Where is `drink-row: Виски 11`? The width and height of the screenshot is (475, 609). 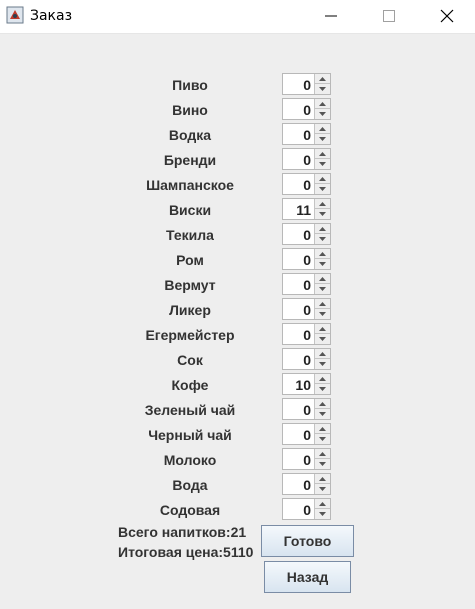 drink-row: Виски 11 is located at coordinates (237, 209).